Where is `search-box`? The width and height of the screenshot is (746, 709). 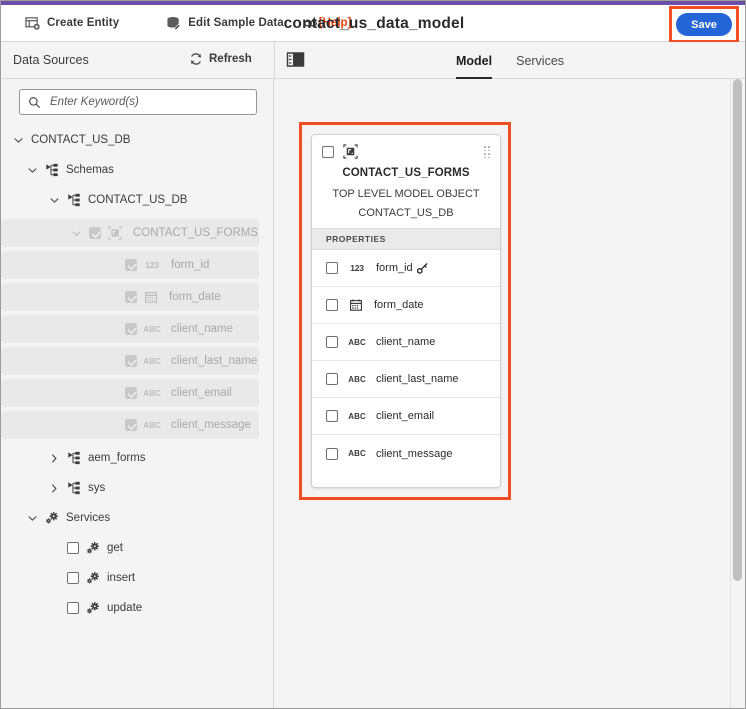
search-box is located at coordinates (138, 102).